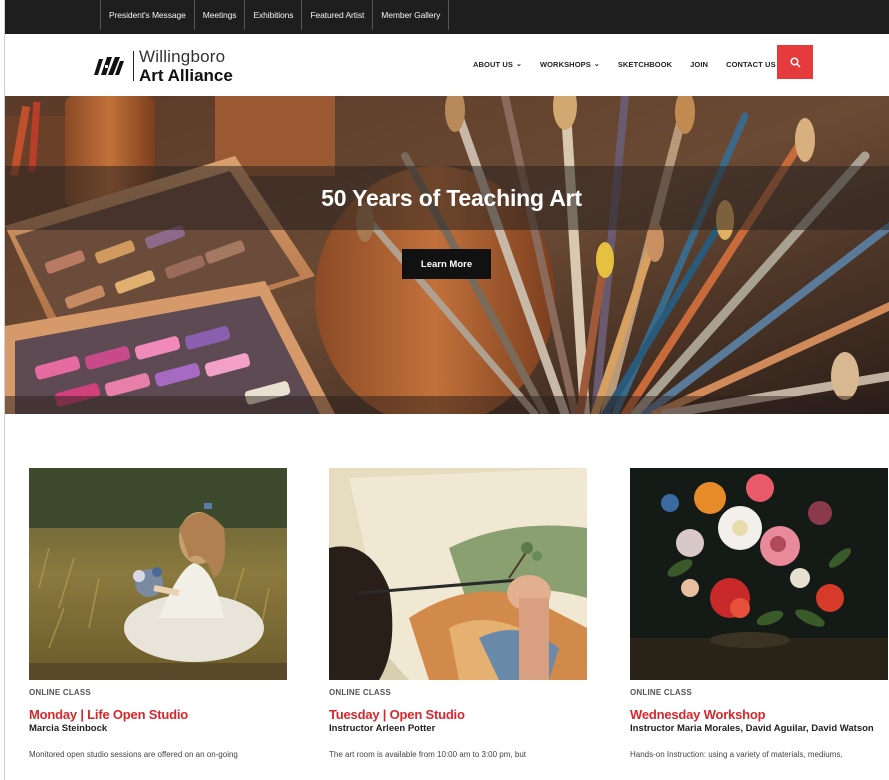  What do you see at coordinates (458, 714) in the screenshot?
I see `card-title: Tuesday | Open Studio` at bounding box center [458, 714].